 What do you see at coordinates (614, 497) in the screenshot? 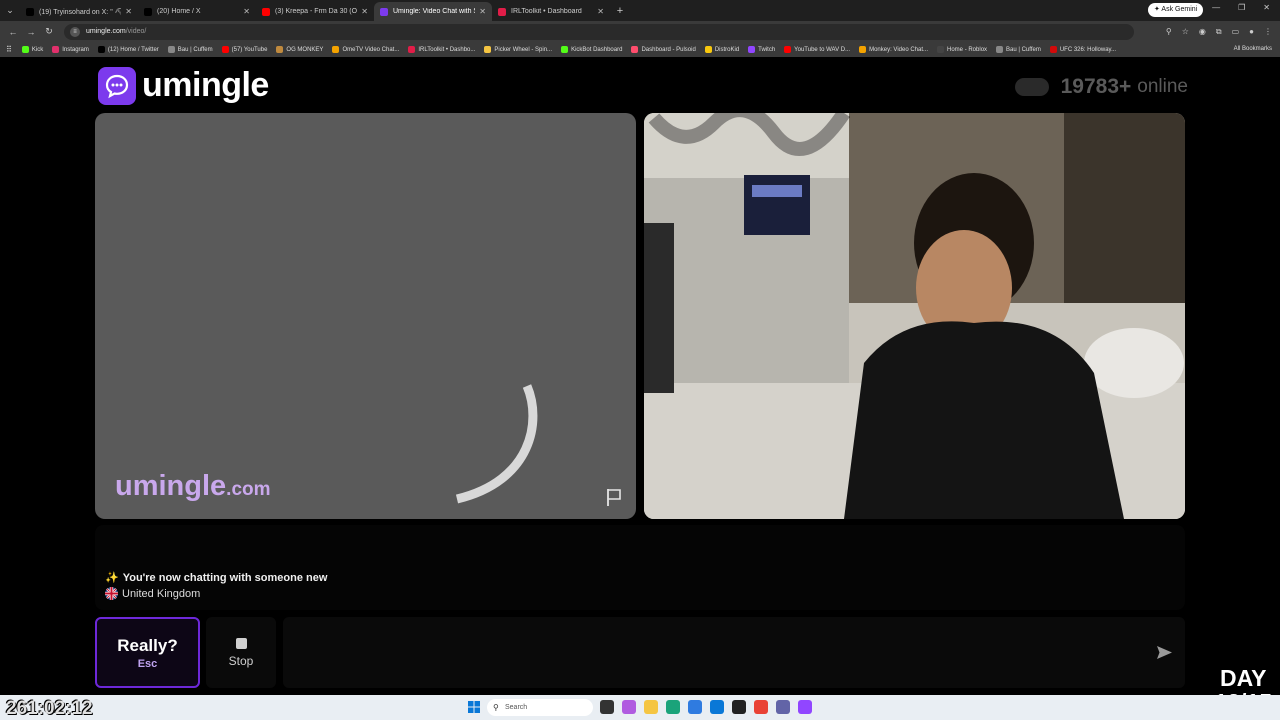
I see `report-flag-icon` at bounding box center [614, 497].